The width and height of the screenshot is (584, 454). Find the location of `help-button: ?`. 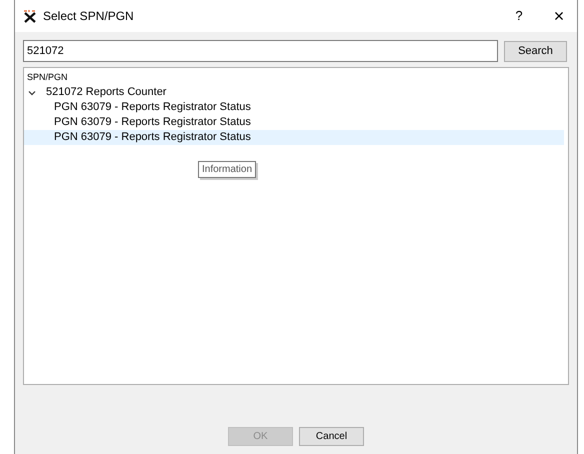

help-button: ? is located at coordinates (519, 16).